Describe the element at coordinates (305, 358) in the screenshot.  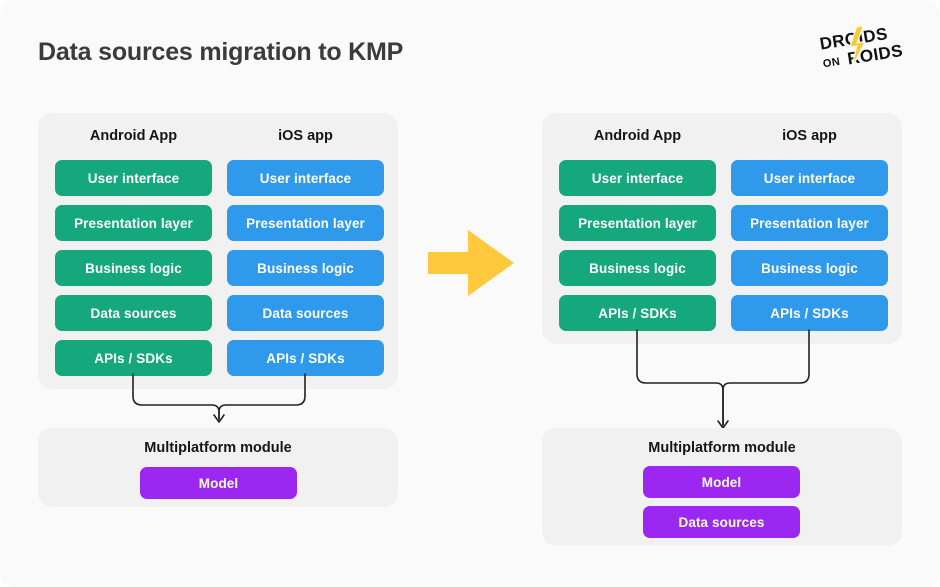
I see `before-ios-layer-apis-sdks: APIs / SDKs` at that location.